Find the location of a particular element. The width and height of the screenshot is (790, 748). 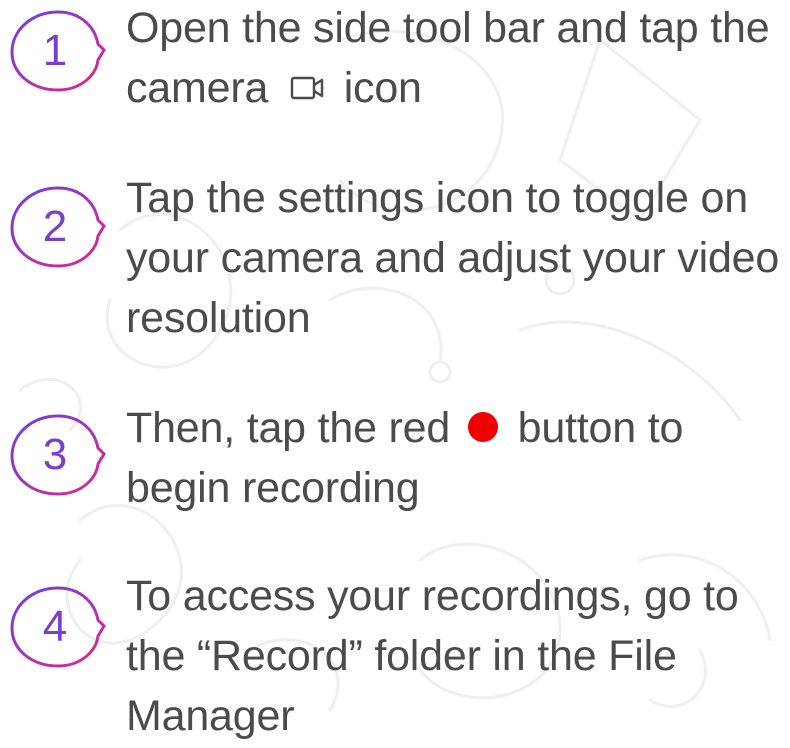

step-2-number-badge: 2 is located at coordinates (57, 227).